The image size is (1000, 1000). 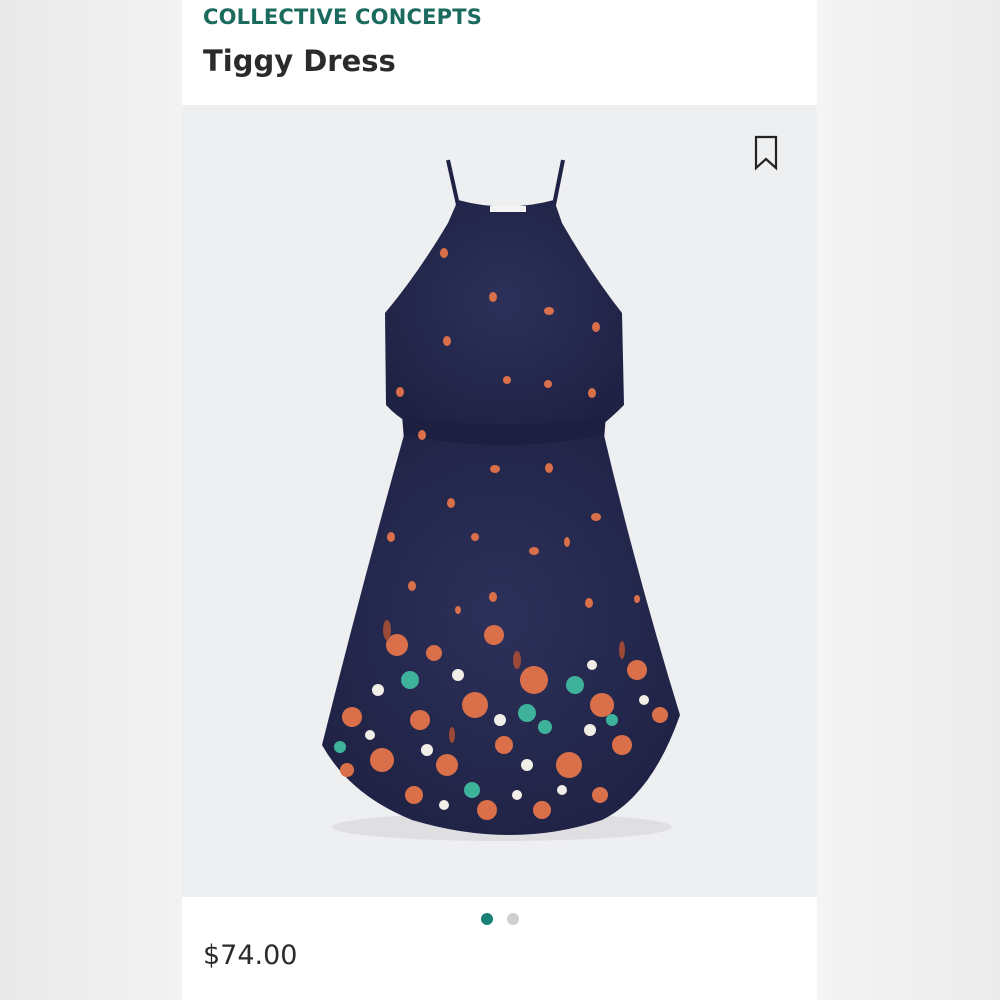 What do you see at coordinates (342, 17) in the screenshot?
I see `brand-name: COLLECTIVE CONCEPTS` at bounding box center [342, 17].